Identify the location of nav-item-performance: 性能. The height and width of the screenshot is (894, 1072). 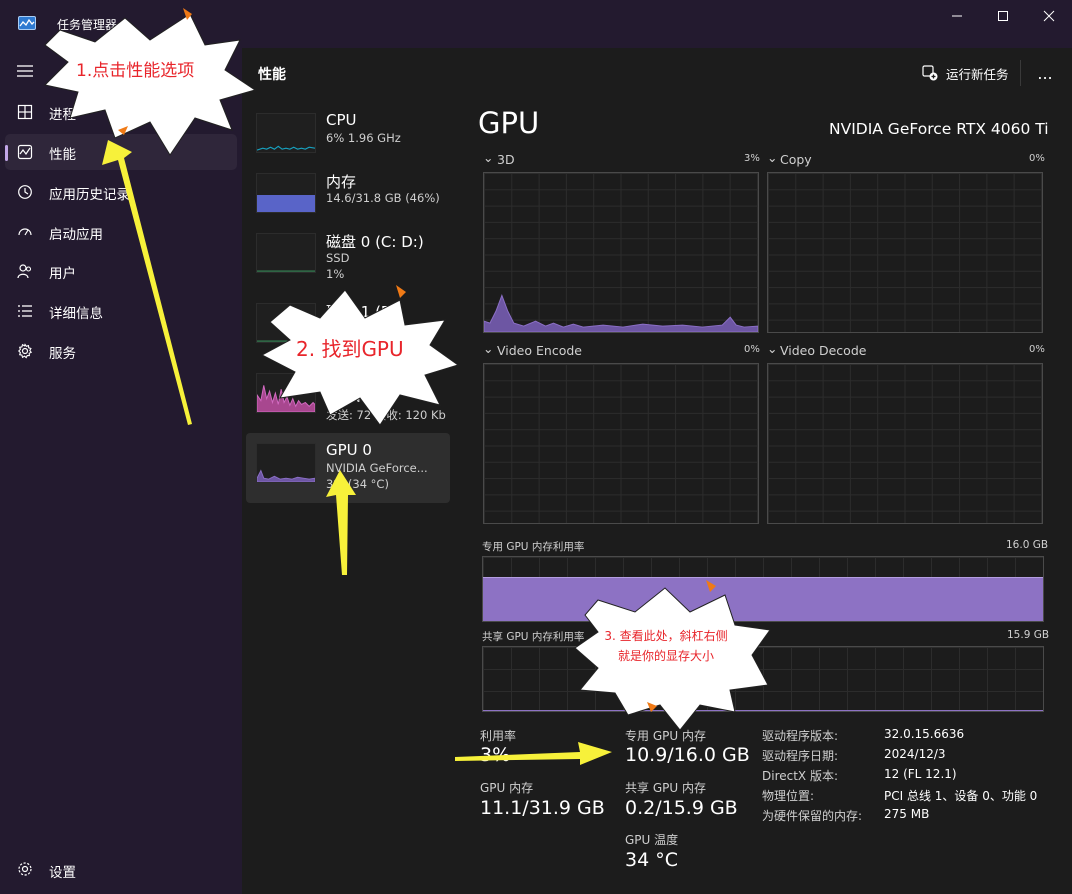
(121, 152).